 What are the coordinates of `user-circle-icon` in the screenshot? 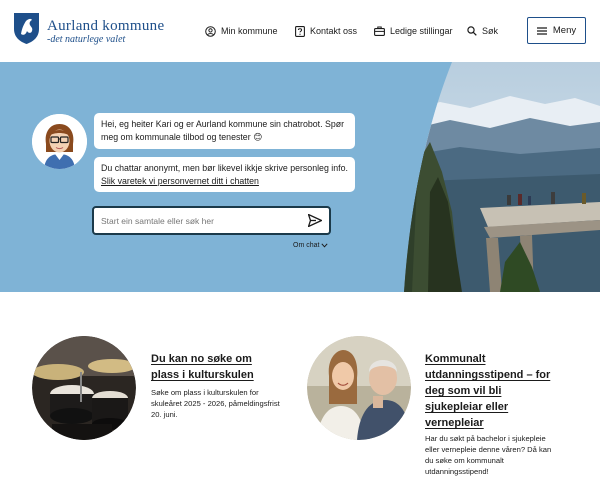 It's located at (210, 31).